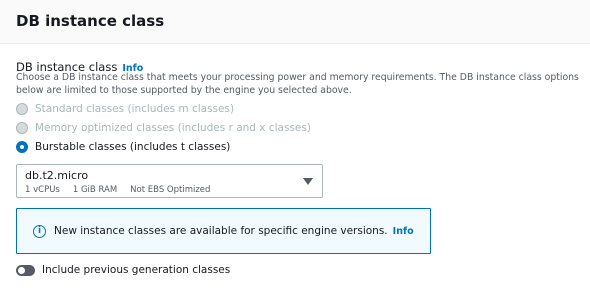  Describe the element at coordinates (136, 270) in the screenshot. I see `toggle-label: Include previous generation classes` at that location.